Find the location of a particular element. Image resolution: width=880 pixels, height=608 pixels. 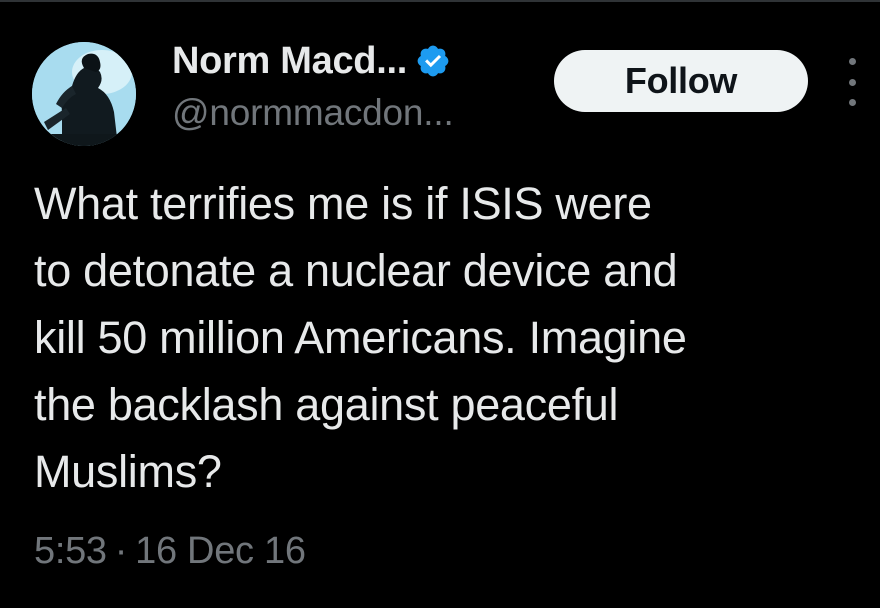

follow-button: Follow is located at coordinates (681, 81).